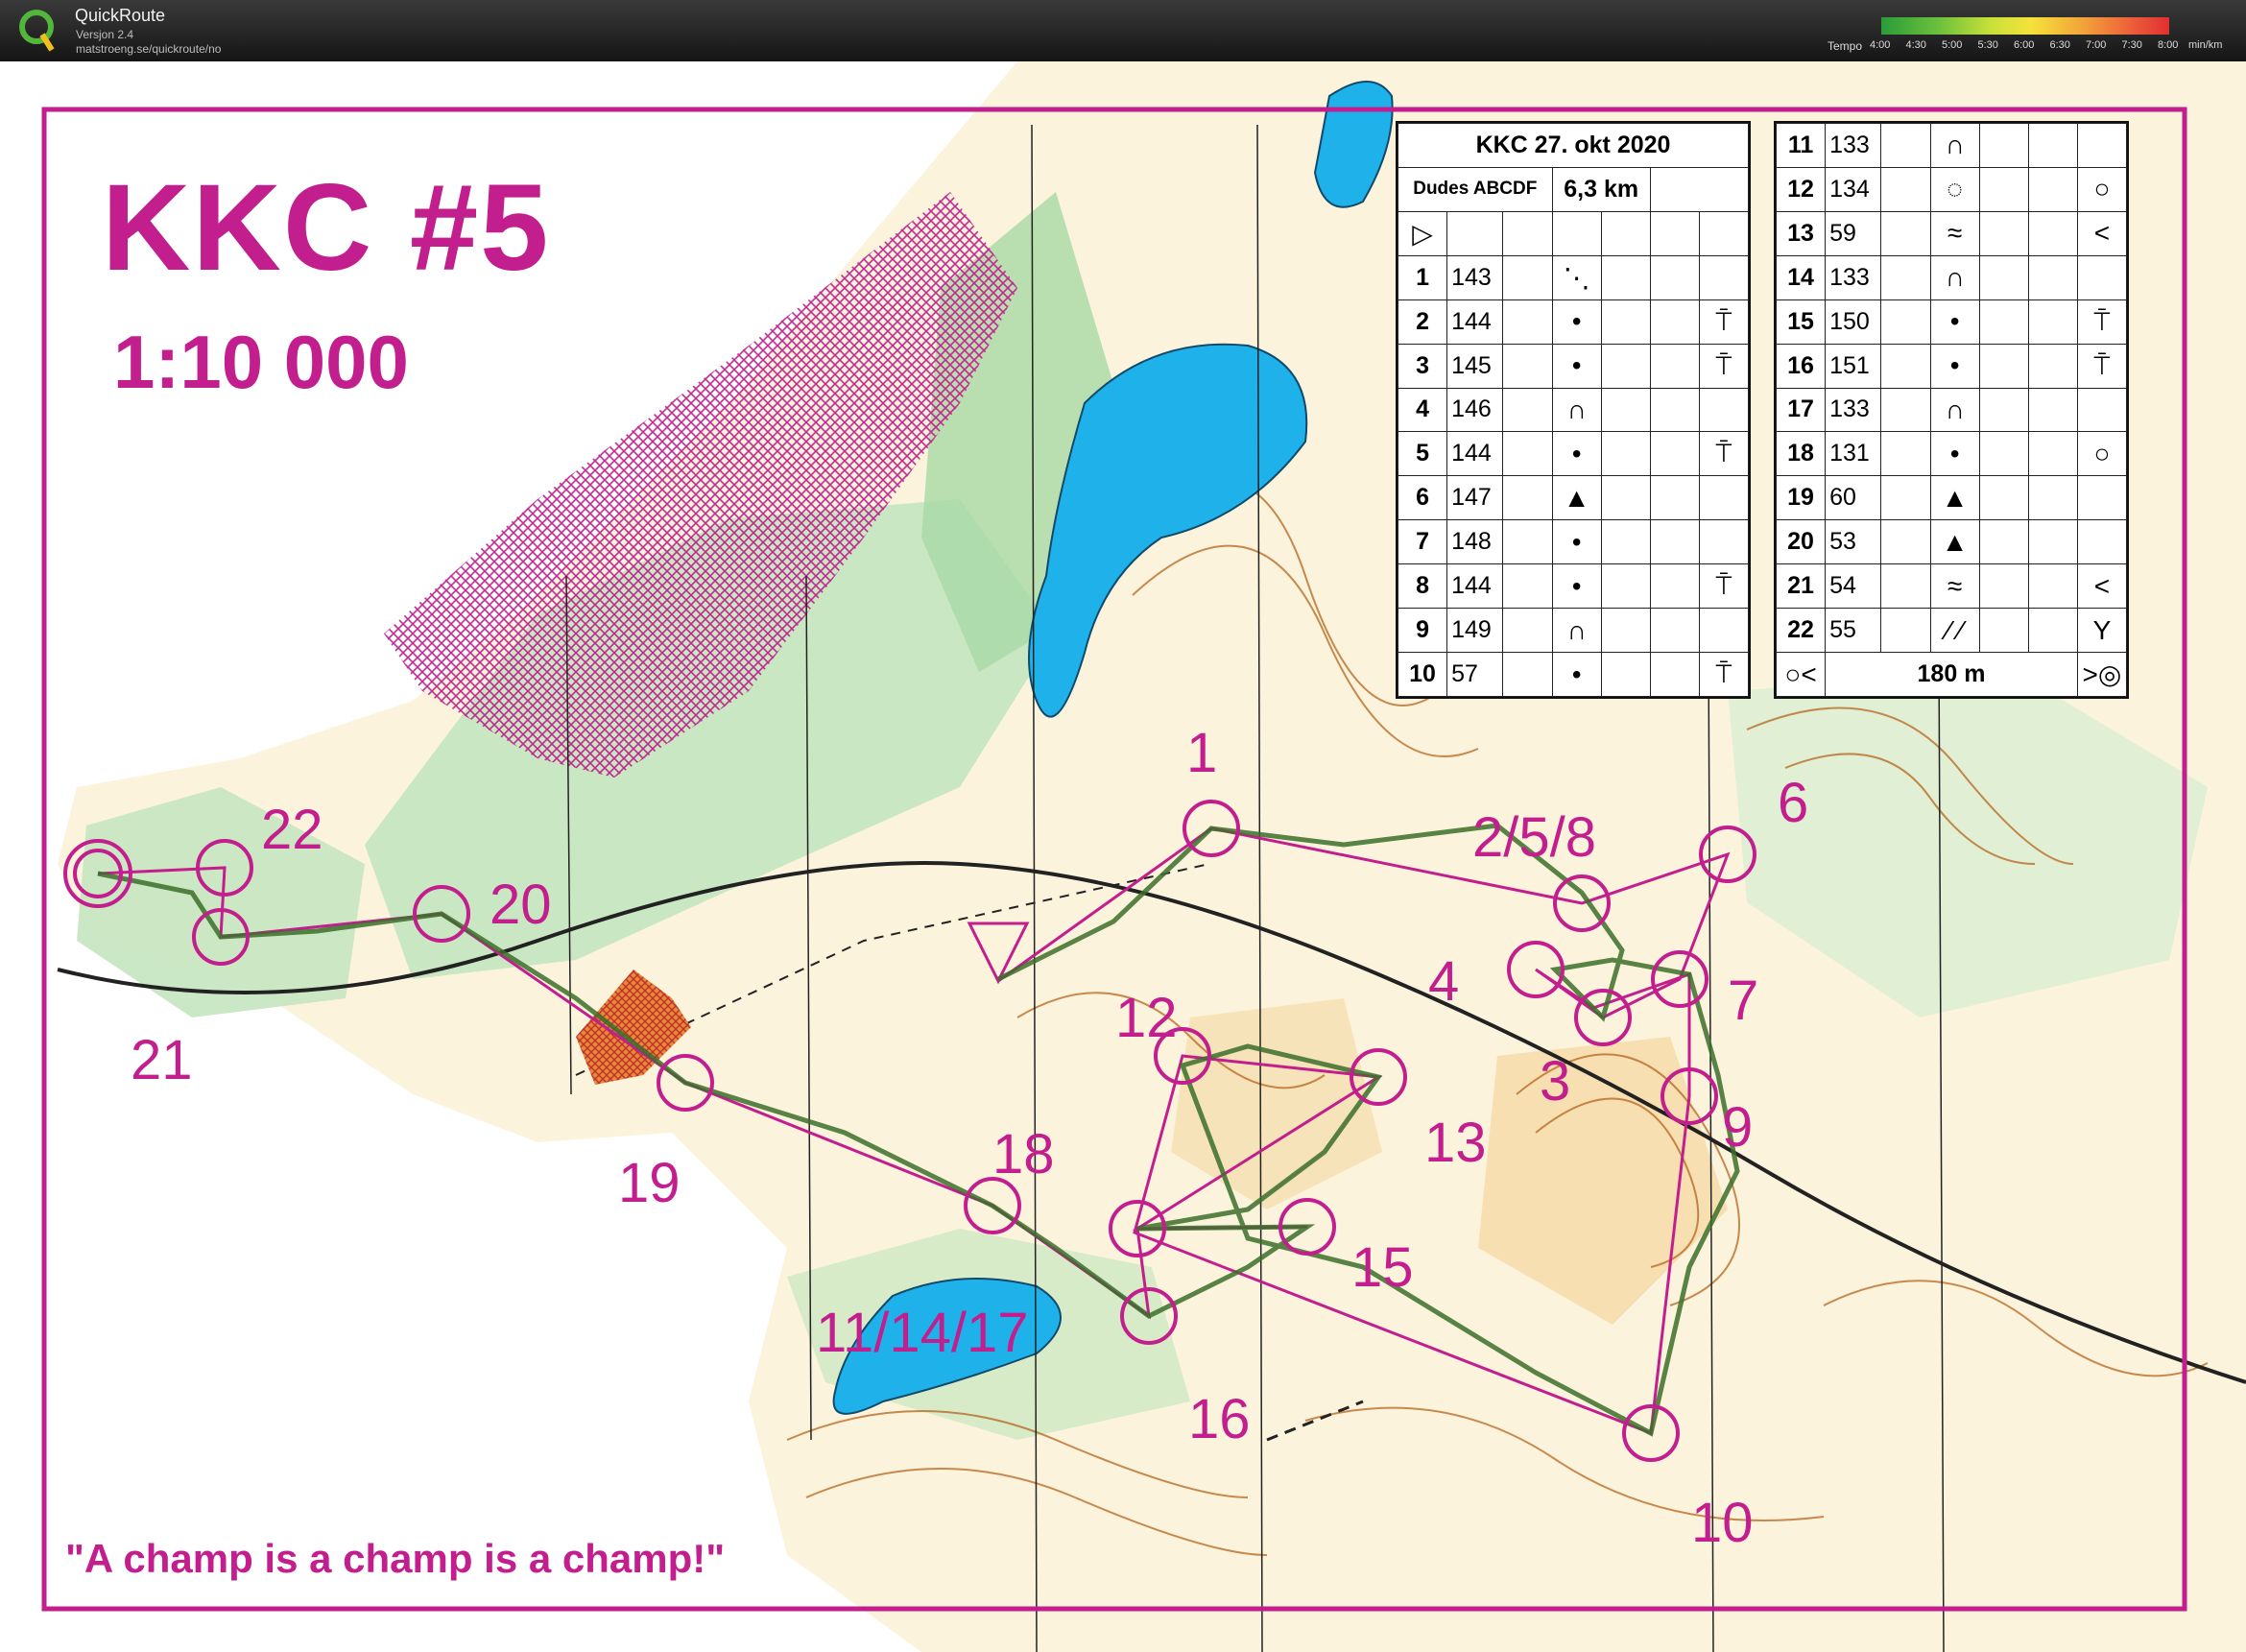  Describe the element at coordinates (521, 905) in the screenshot. I see `control-label-20: 20` at that location.